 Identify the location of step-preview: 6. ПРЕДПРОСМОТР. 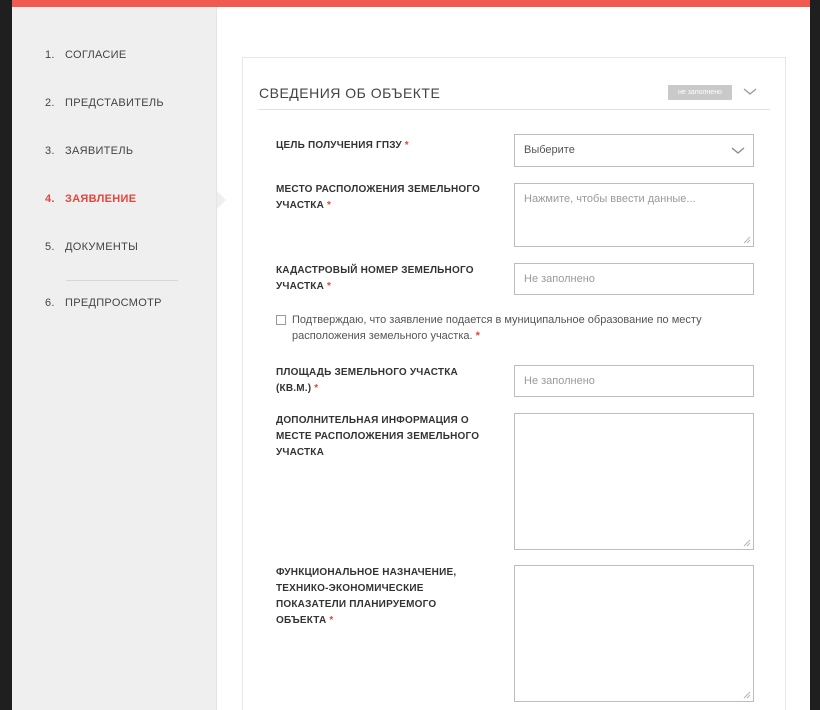
(103, 303).